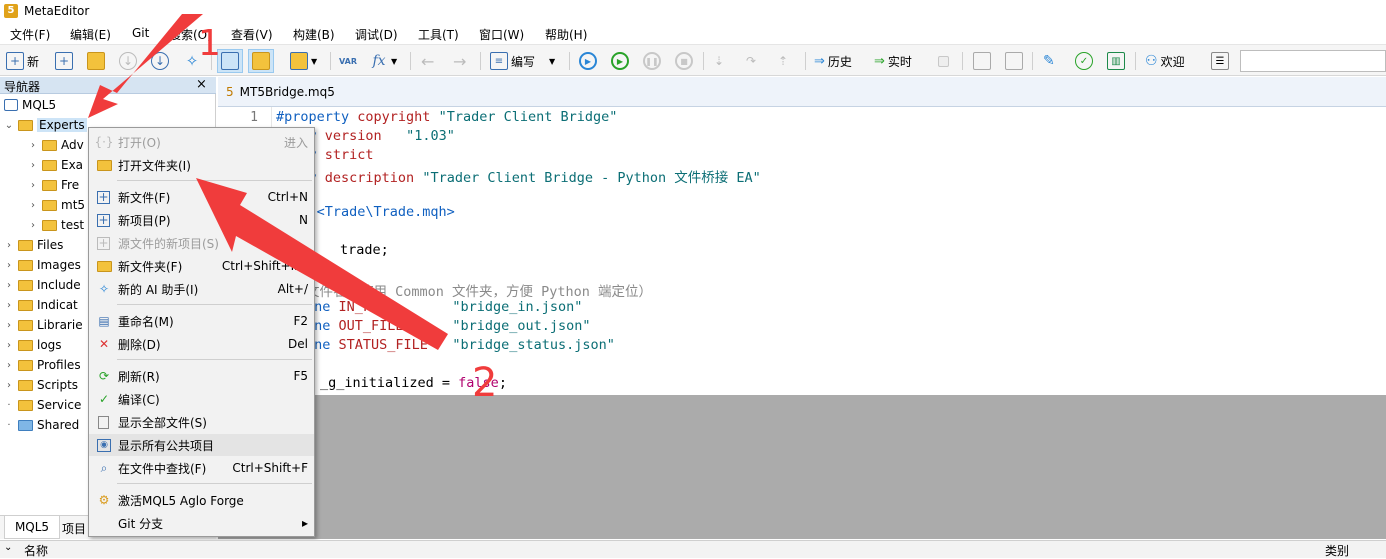 The height and width of the screenshot is (559, 1386). What do you see at coordinates (25, 125) in the screenshot?
I see `folder-icon` at bounding box center [25, 125].